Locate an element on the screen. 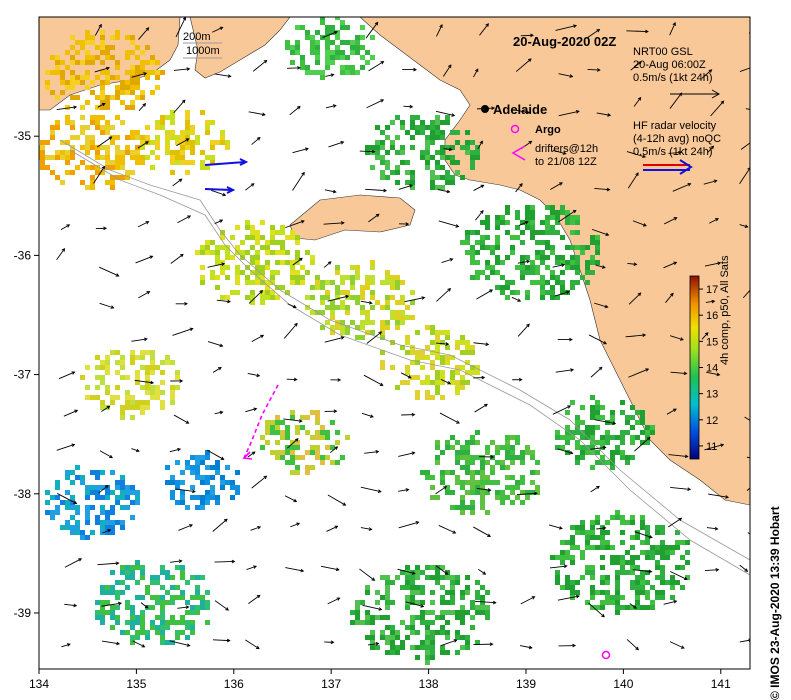  credit-text: © IMOS 23-Aug-2020 13:39 Hobart is located at coordinates (775, 603).